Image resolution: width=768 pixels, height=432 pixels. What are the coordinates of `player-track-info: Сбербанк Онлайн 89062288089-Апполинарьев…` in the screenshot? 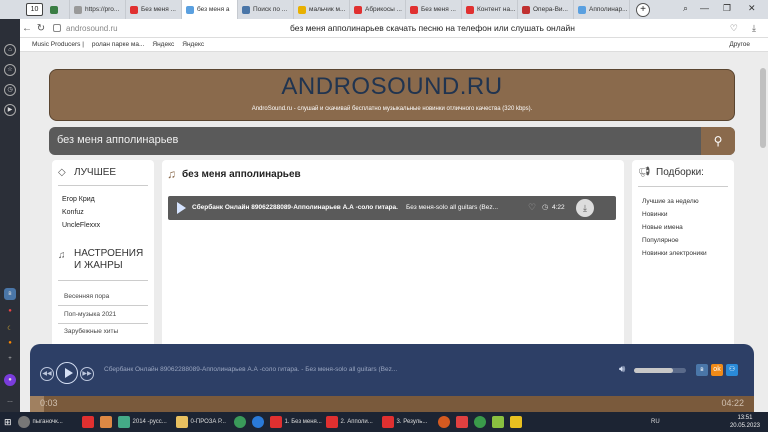 It's located at (251, 369).